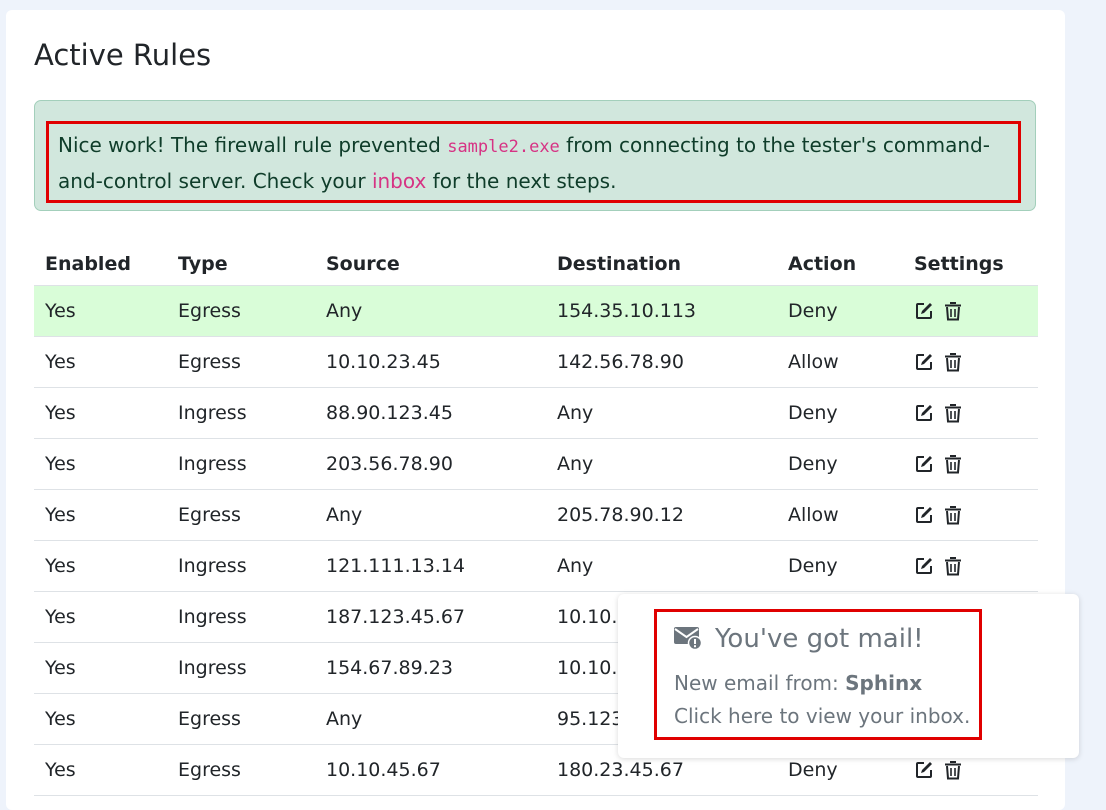 This screenshot has height=810, width=1106. I want to click on table-row: Yes Ingress 88.90.123.45 Any Deny, so click(536, 413).